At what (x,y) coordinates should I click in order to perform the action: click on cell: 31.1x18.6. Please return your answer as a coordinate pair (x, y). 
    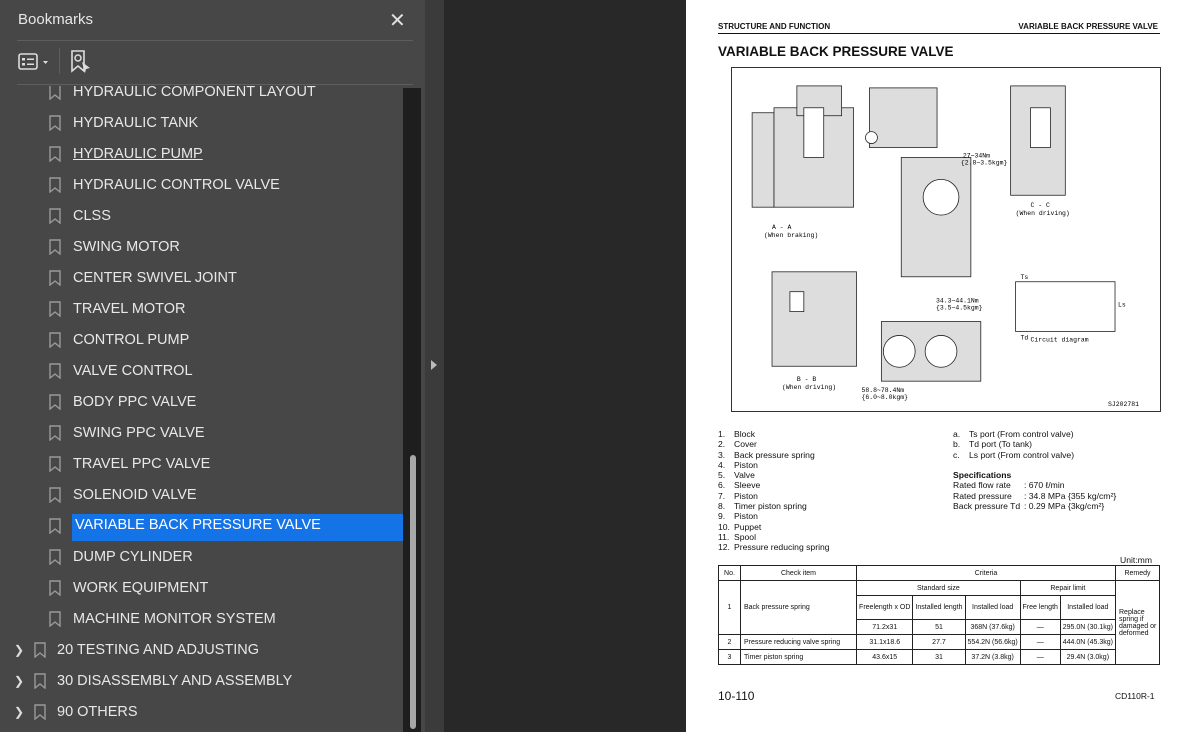
    Looking at the image, I should click on (884, 642).